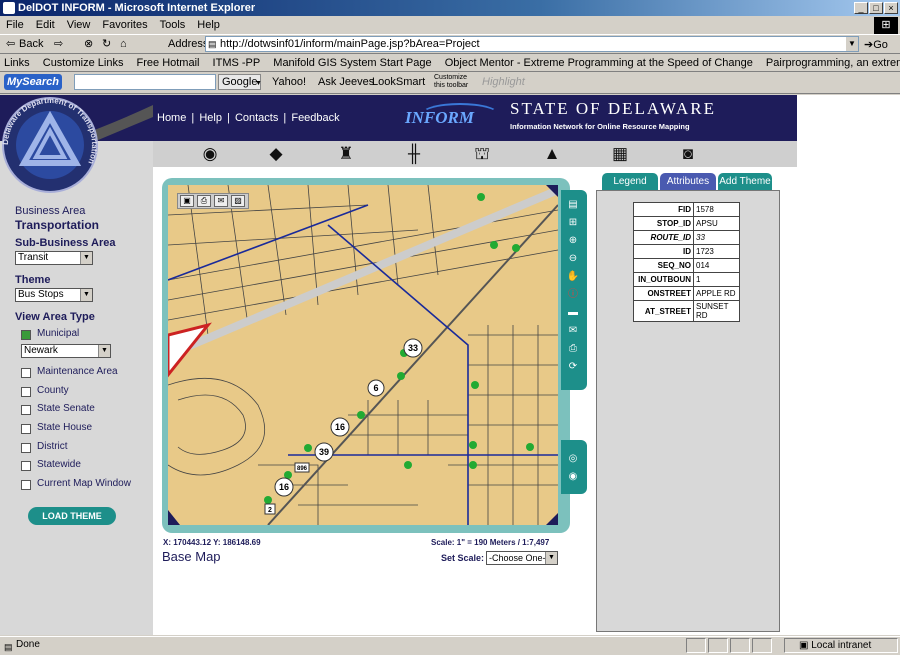  I want to click on zone-cell: ▣ Local intranet, so click(841, 645).